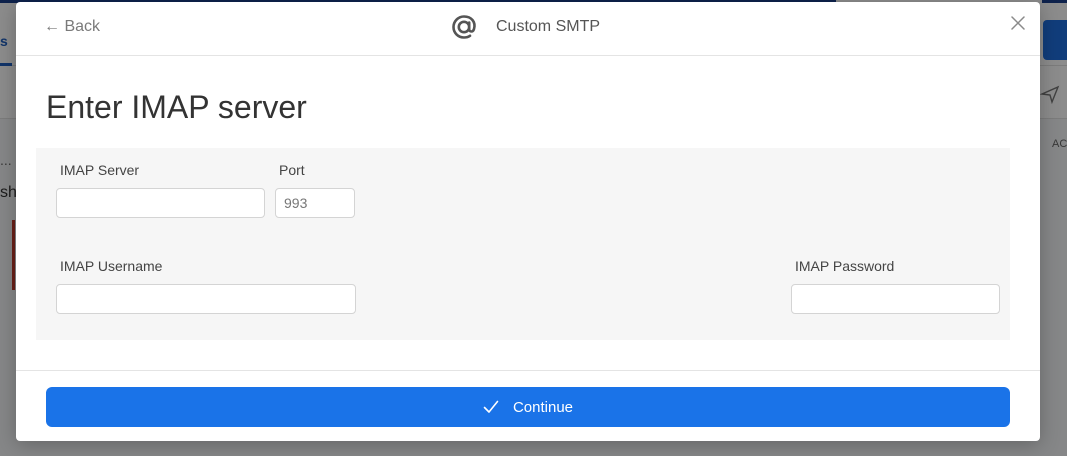  Describe the element at coordinates (895, 299) in the screenshot. I see `imap-password-input` at that location.